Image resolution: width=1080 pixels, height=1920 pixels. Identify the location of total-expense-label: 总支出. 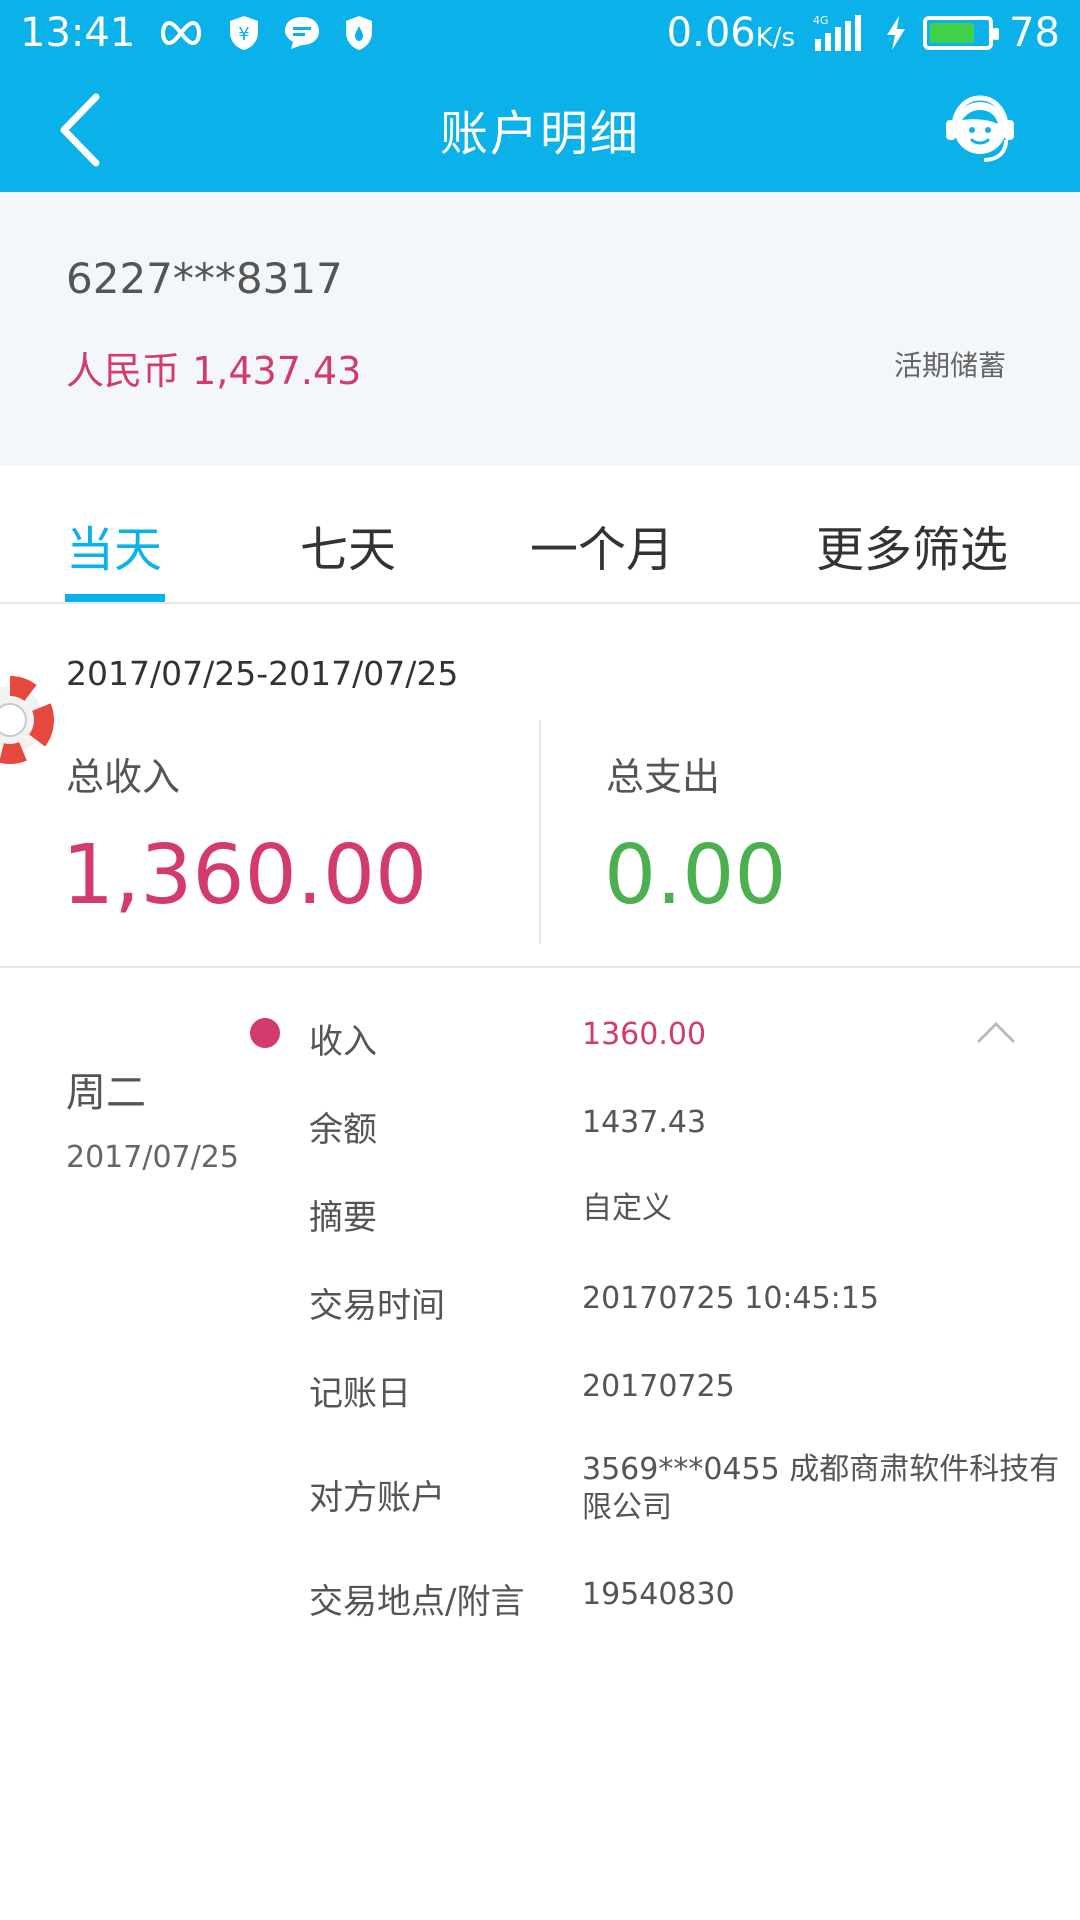
(663, 777).